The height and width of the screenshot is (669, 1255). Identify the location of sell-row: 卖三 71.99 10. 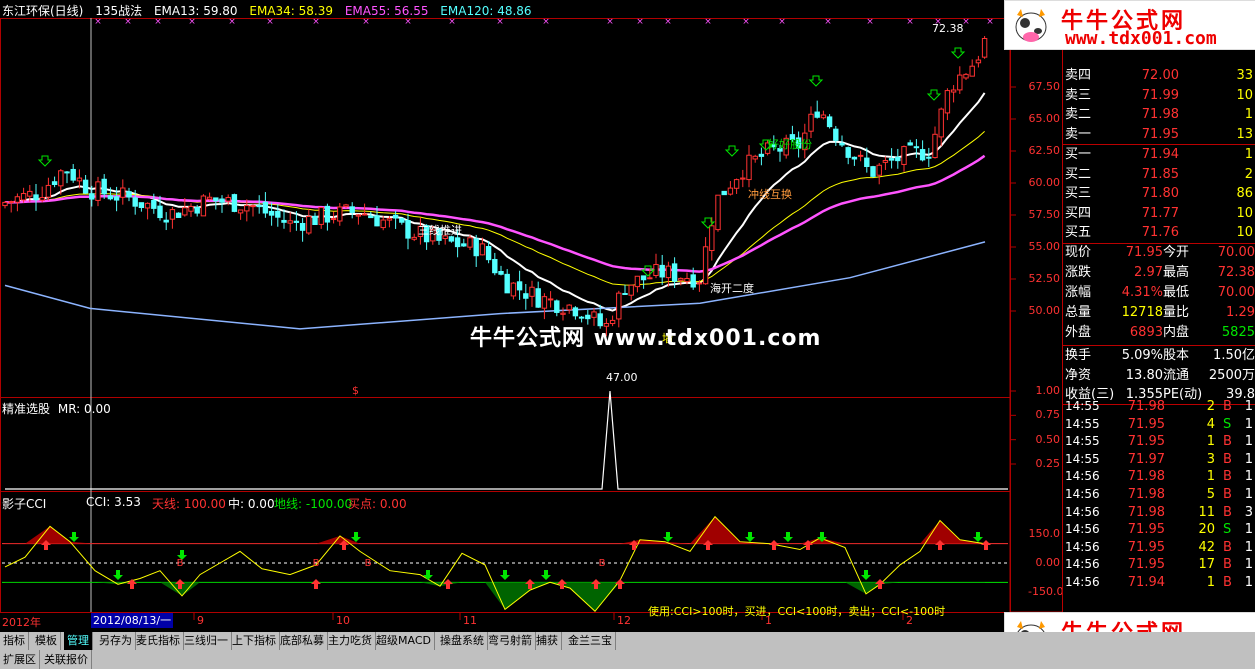
(1159, 96).